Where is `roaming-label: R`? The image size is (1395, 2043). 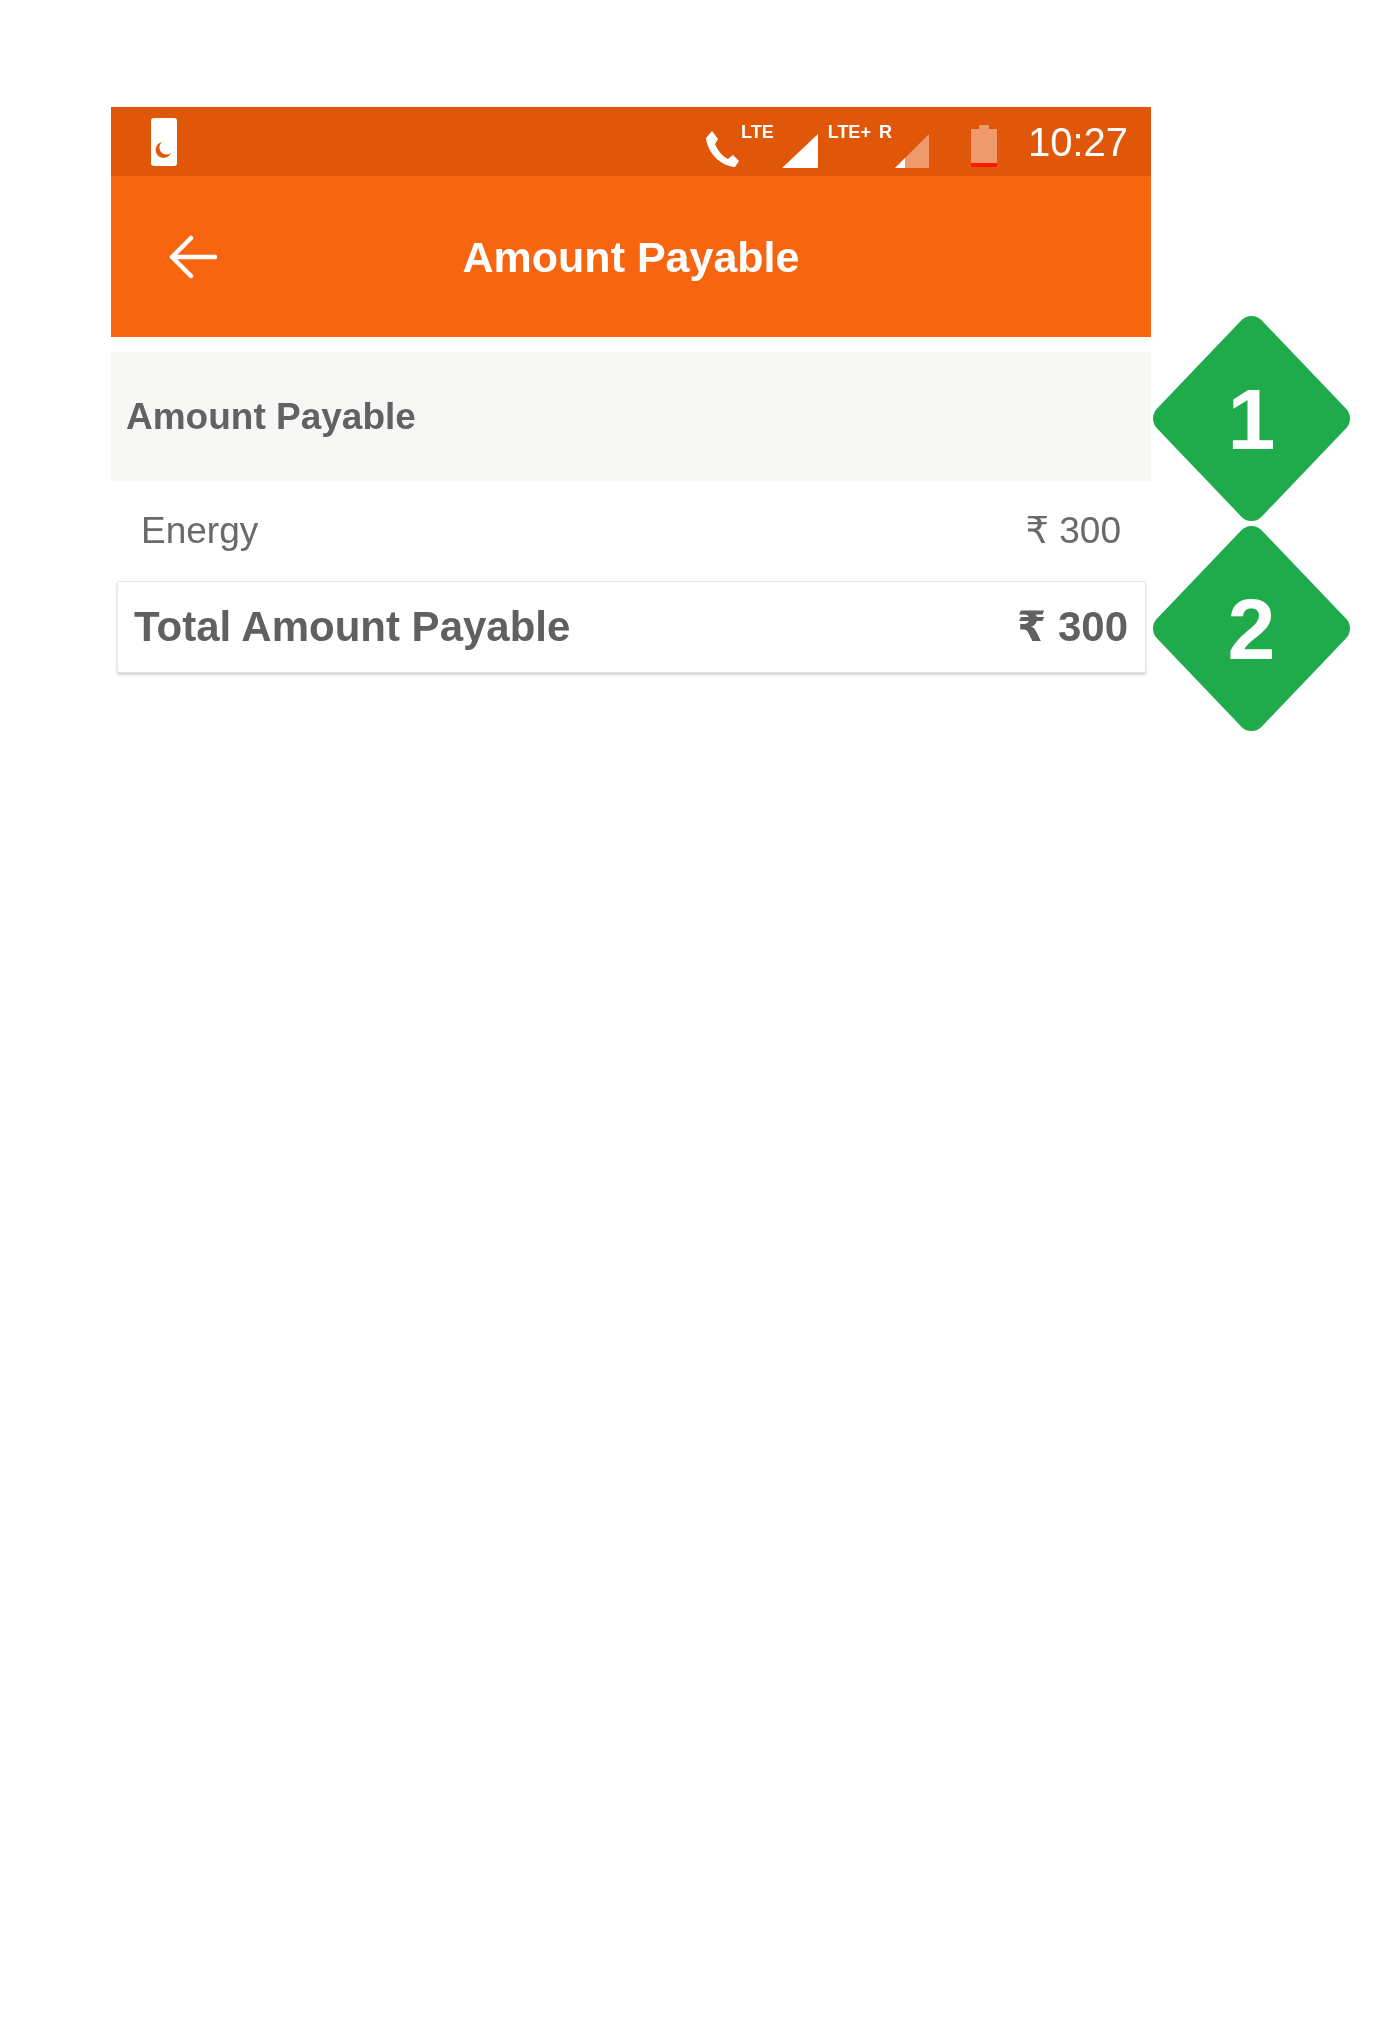 roaming-label: R is located at coordinates (885, 132).